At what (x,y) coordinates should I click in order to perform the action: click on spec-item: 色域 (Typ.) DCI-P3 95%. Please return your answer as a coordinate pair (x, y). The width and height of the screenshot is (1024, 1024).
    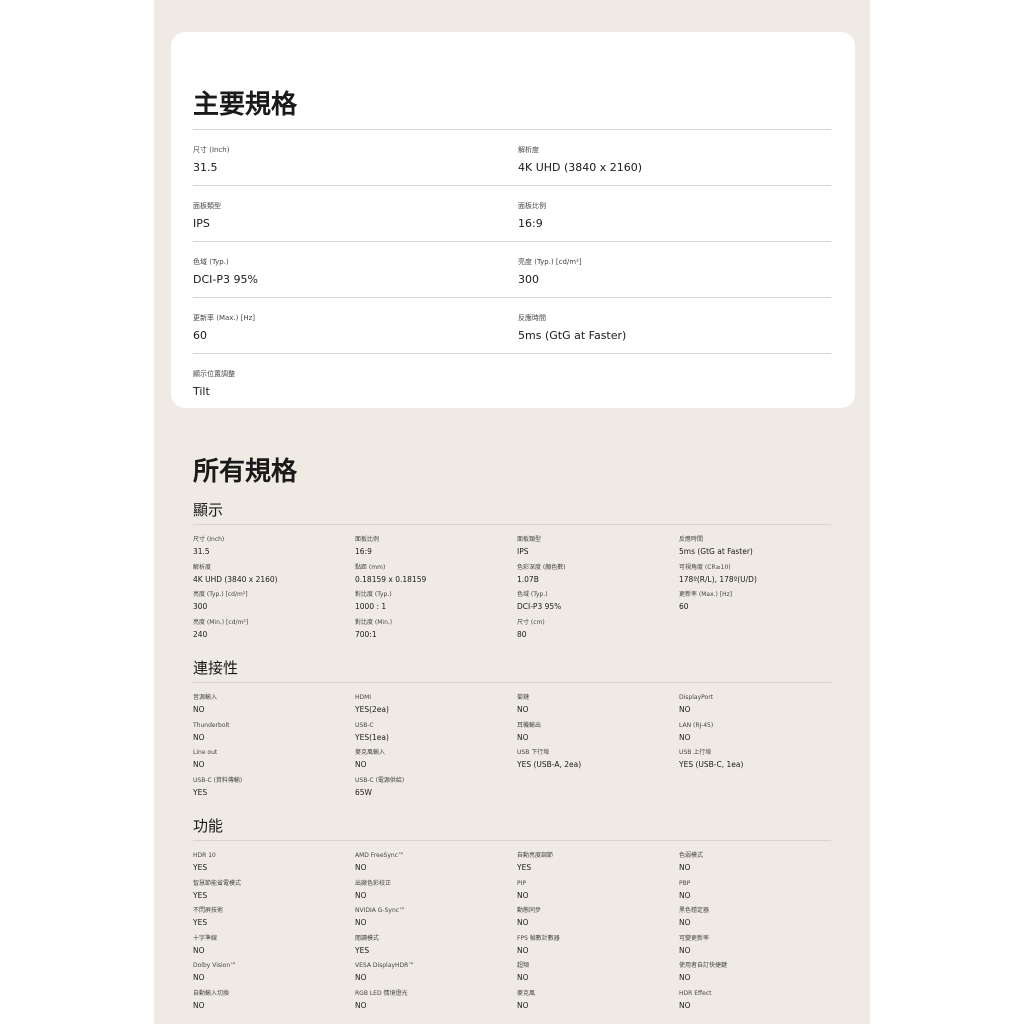
    Looking at the image, I should click on (598, 605).